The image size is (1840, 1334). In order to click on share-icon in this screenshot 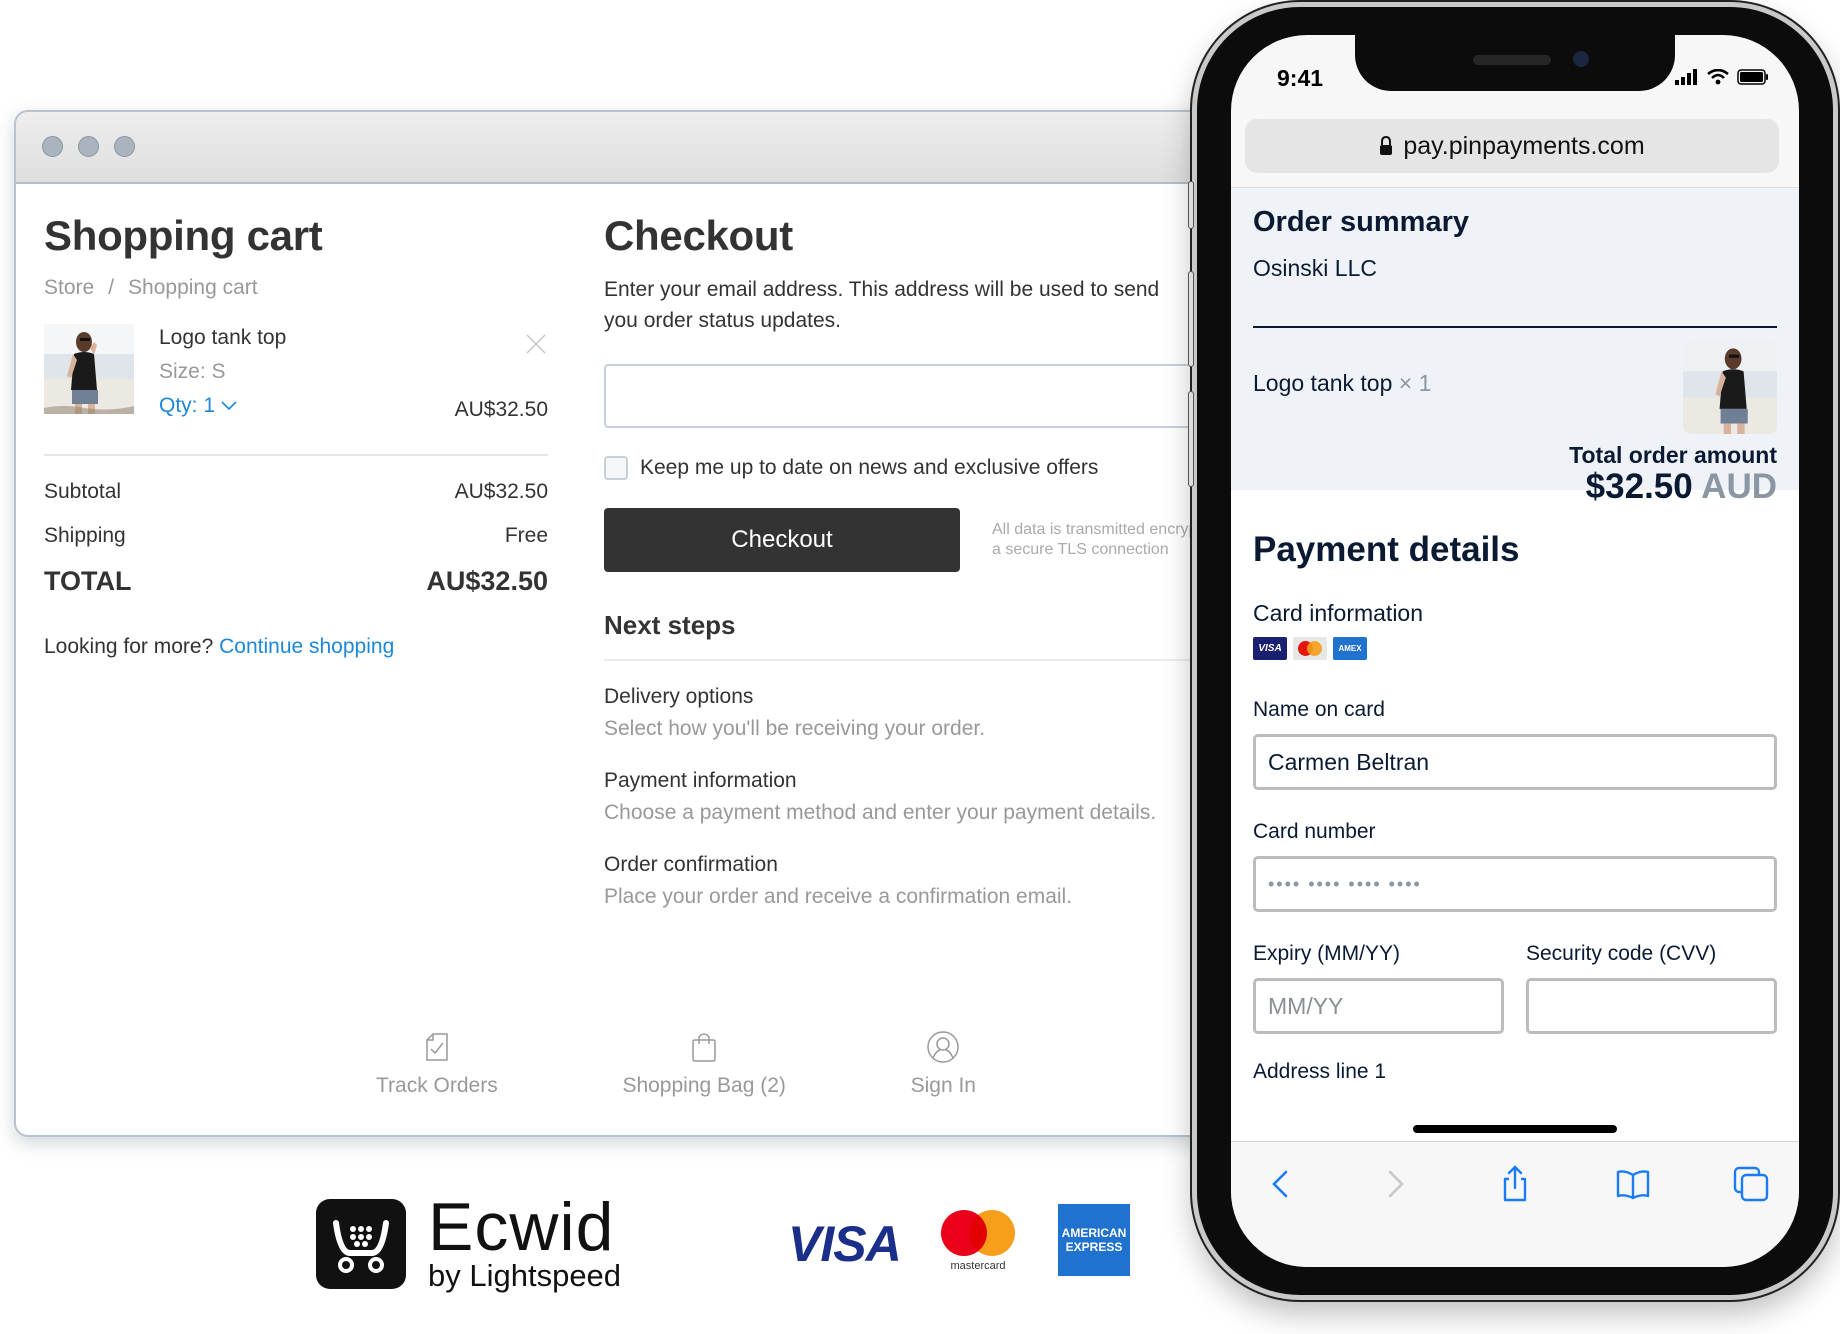, I will do `click(1515, 1184)`.